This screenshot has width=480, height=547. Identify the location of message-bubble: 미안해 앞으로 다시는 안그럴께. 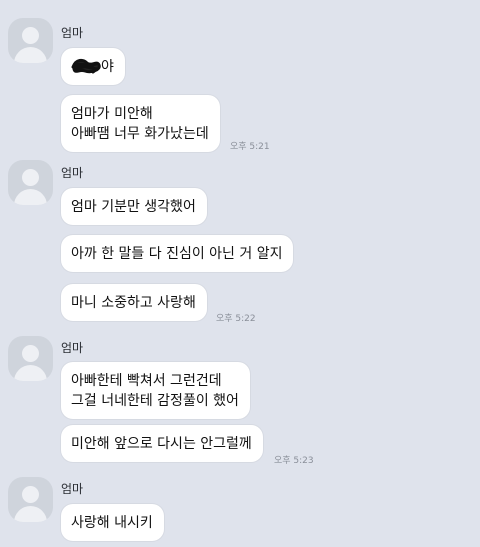
(162, 443).